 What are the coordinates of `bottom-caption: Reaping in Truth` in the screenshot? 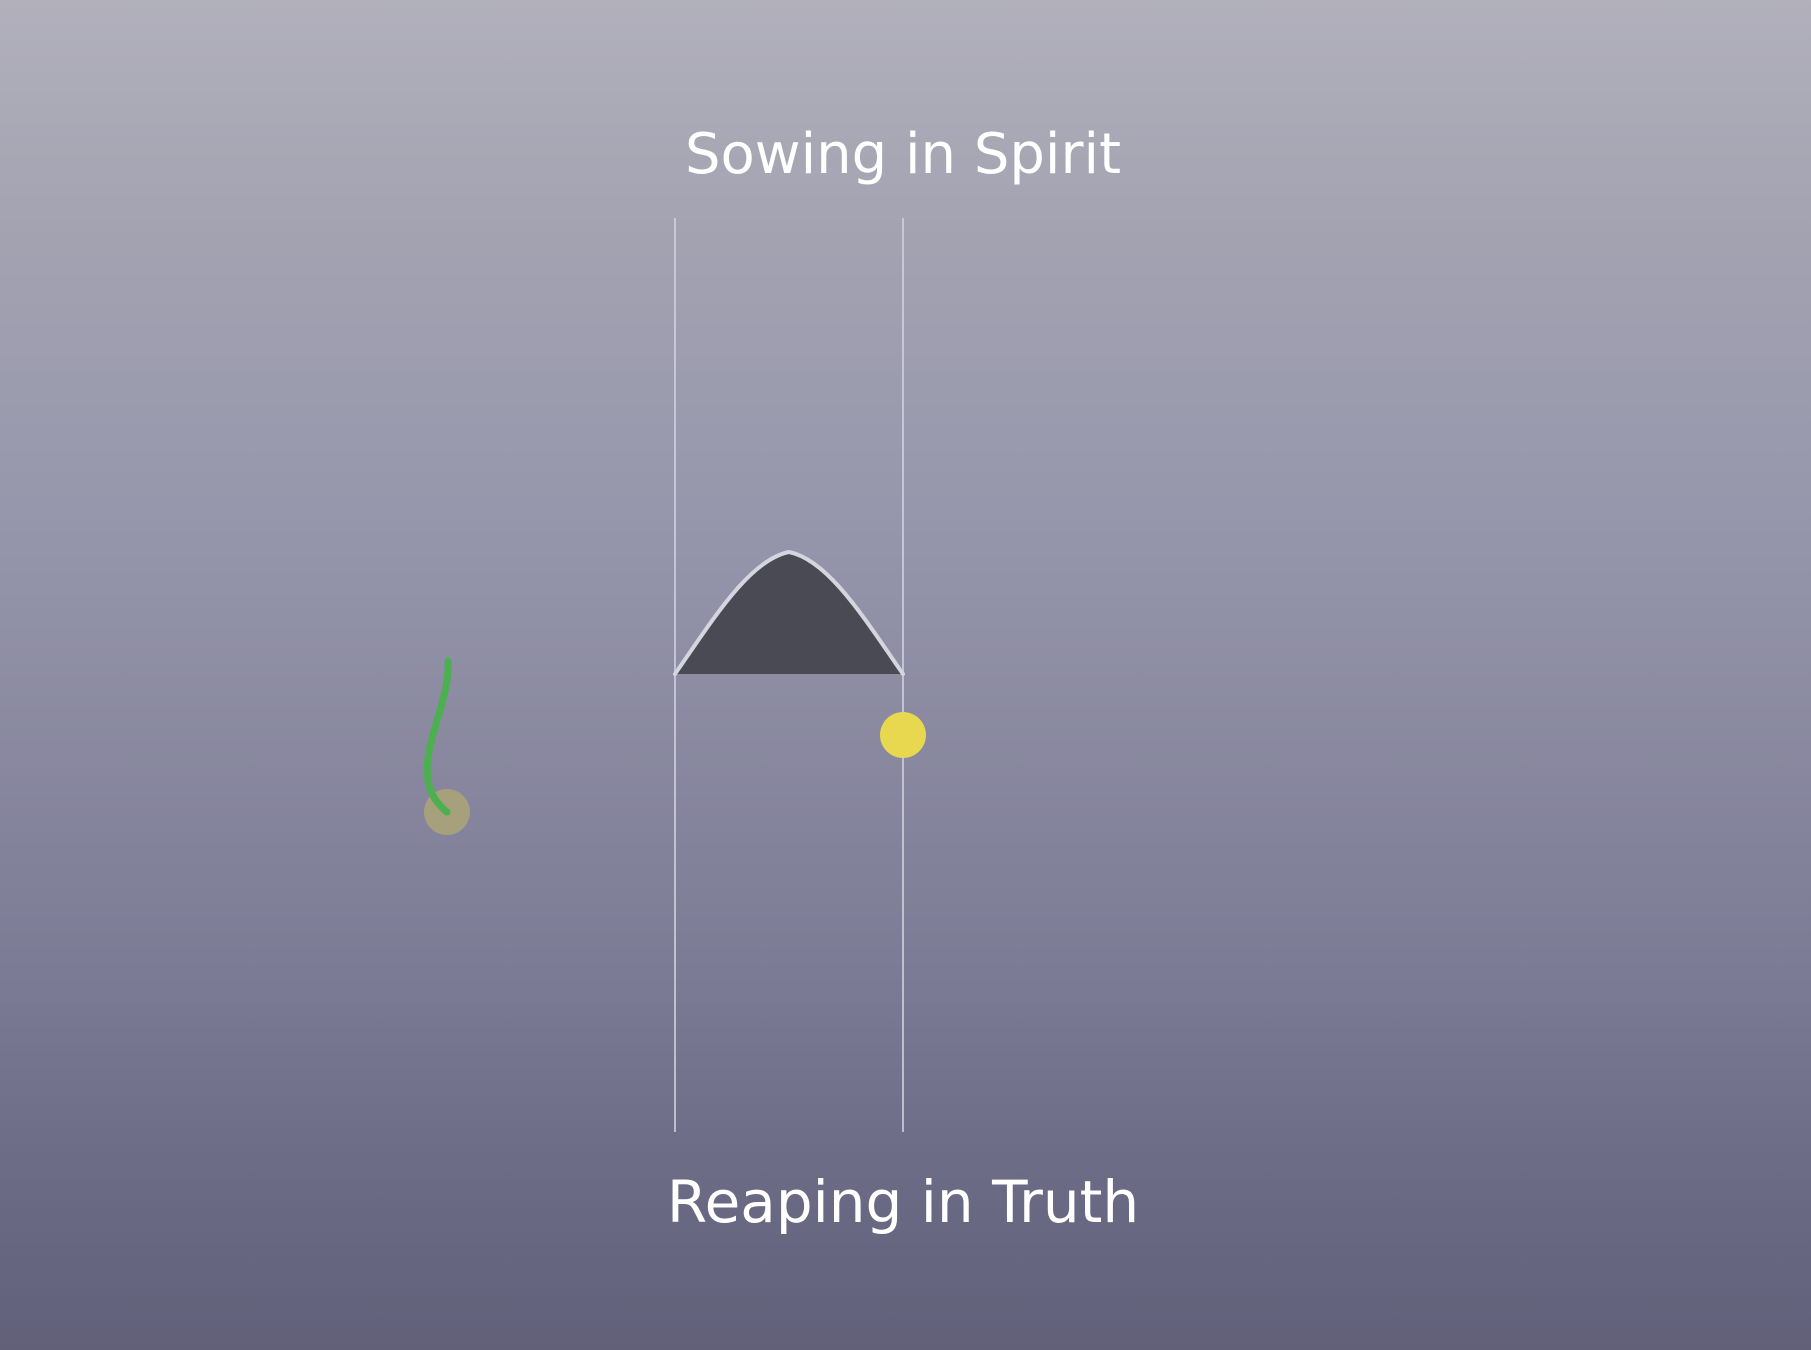 It's located at (903, 1202).